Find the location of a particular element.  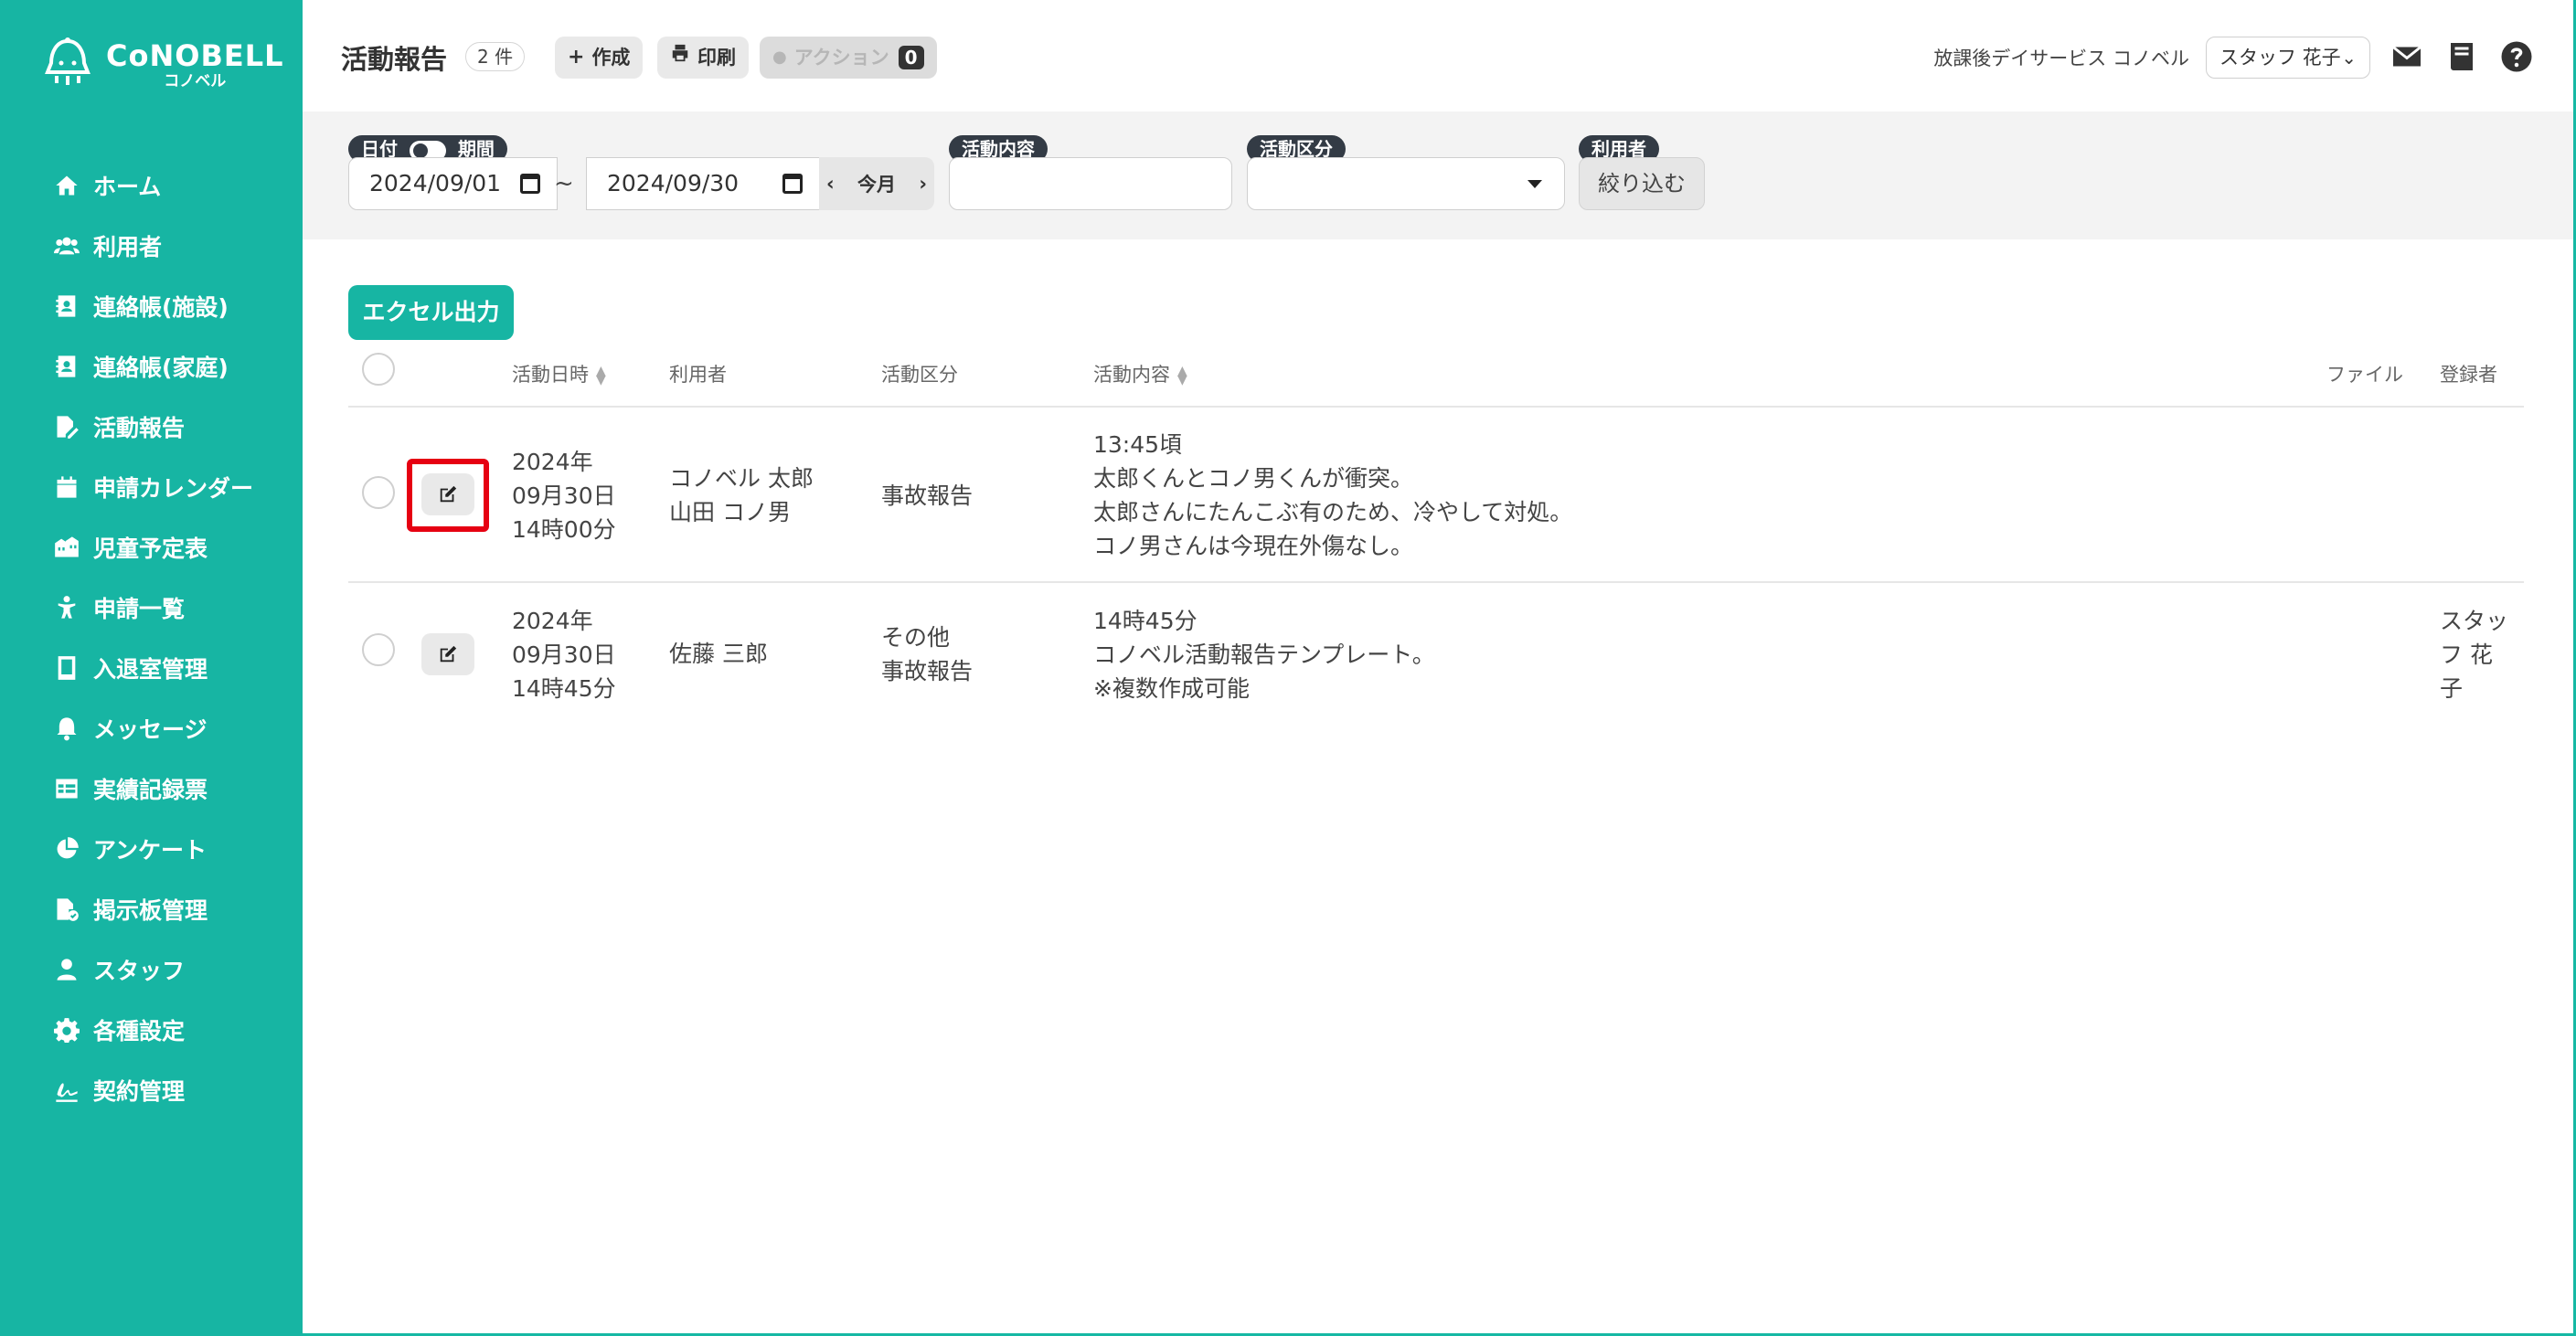

bell-mascot-icon is located at coordinates (68, 65).